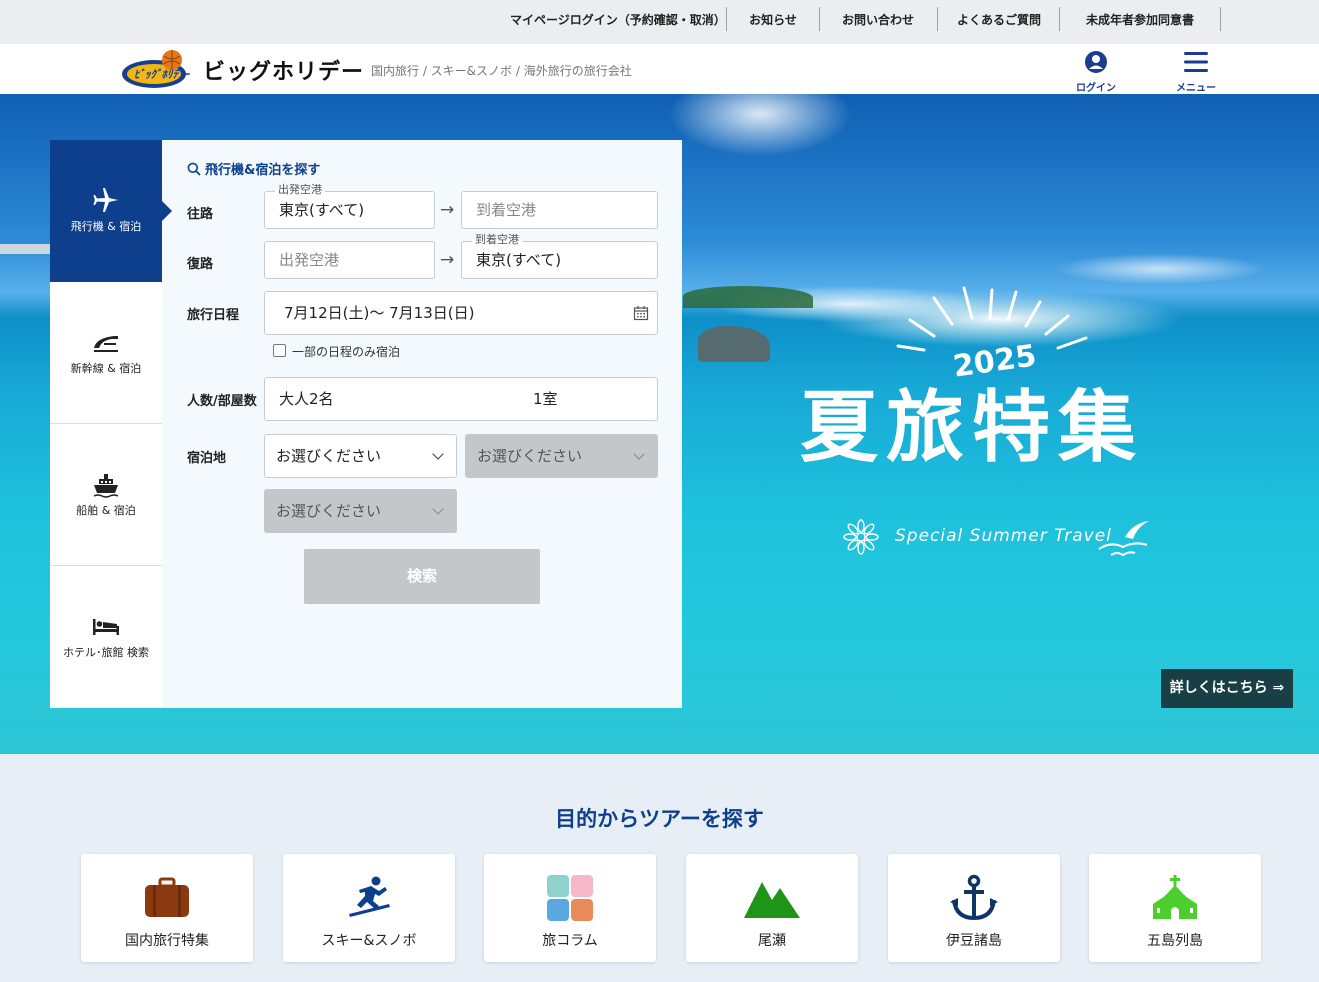  Describe the element at coordinates (1140, 22) in the screenshot. I see `minor-consent-link: 未成年者参加同意書` at that location.